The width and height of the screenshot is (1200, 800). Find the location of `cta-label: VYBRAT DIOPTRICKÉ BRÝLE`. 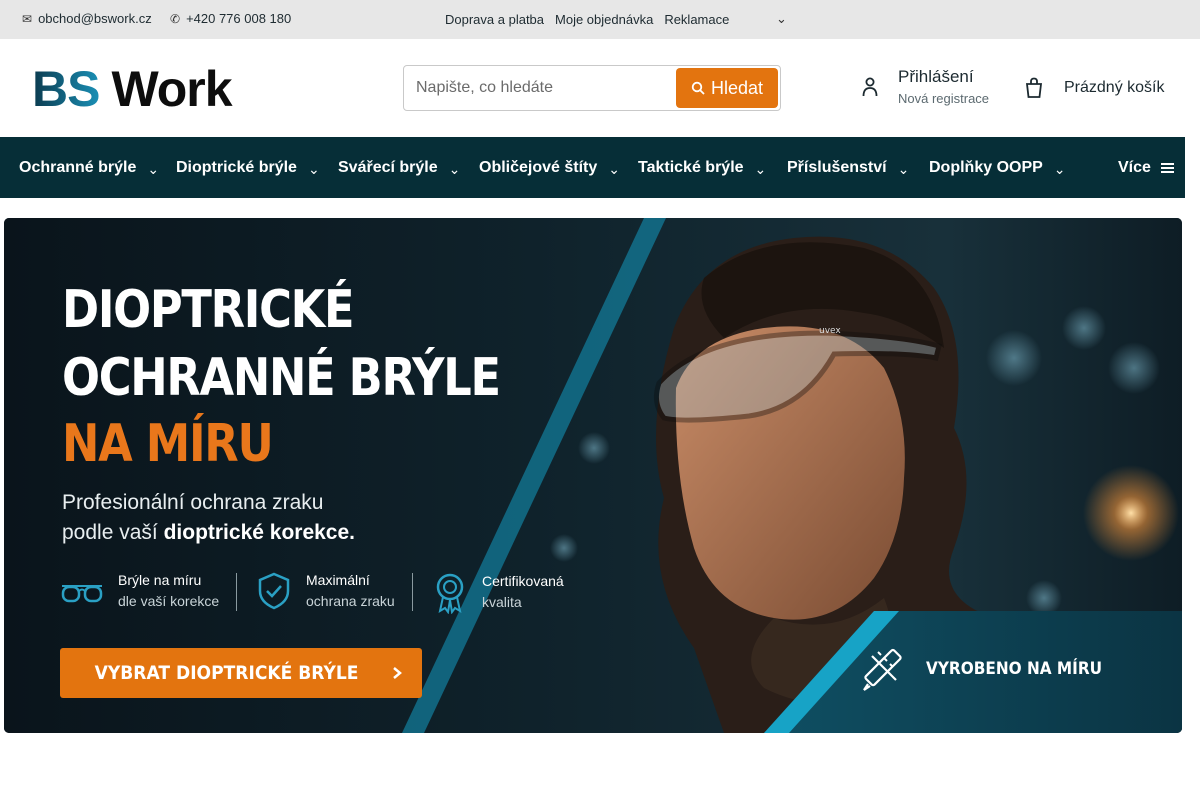

cta-label: VYBRAT DIOPTRICKÉ BRÝLE is located at coordinates (227, 673).